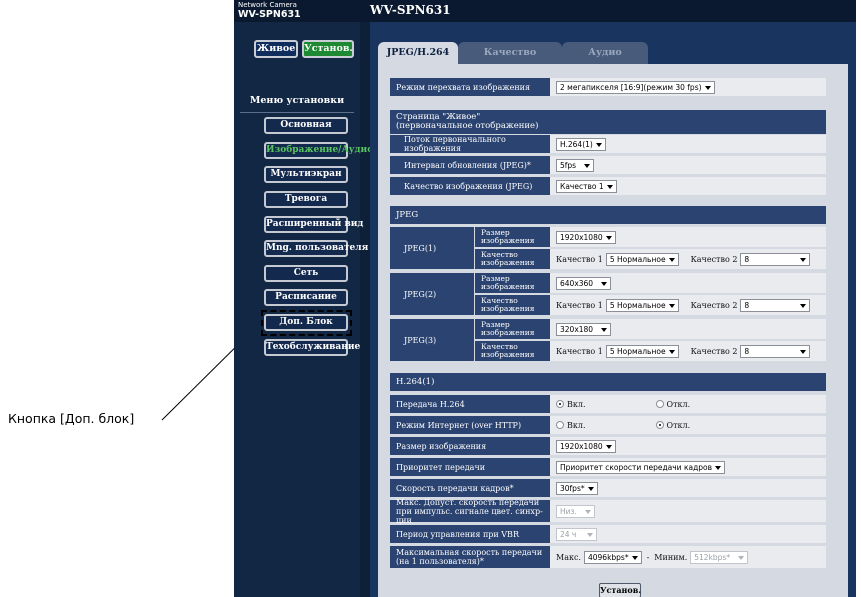  What do you see at coordinates (642, 305) in the screenshot?
I see `jpeg2-q1-select: 5 Нормальное` at bounding box center [642, 305].